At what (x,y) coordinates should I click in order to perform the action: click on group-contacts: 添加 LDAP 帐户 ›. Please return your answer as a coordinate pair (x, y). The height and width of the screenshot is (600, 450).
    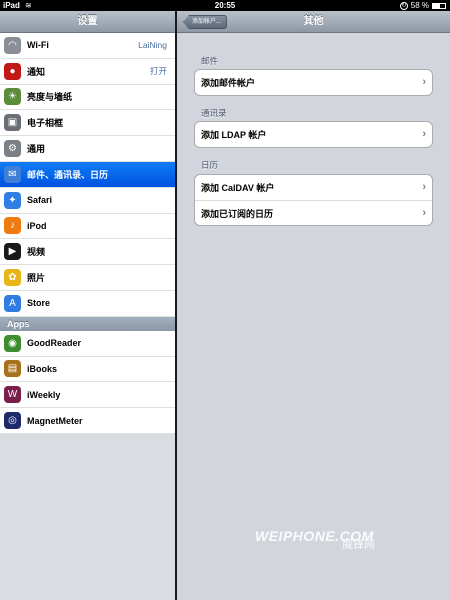
    Looking at the image, I should click on (313, 134).